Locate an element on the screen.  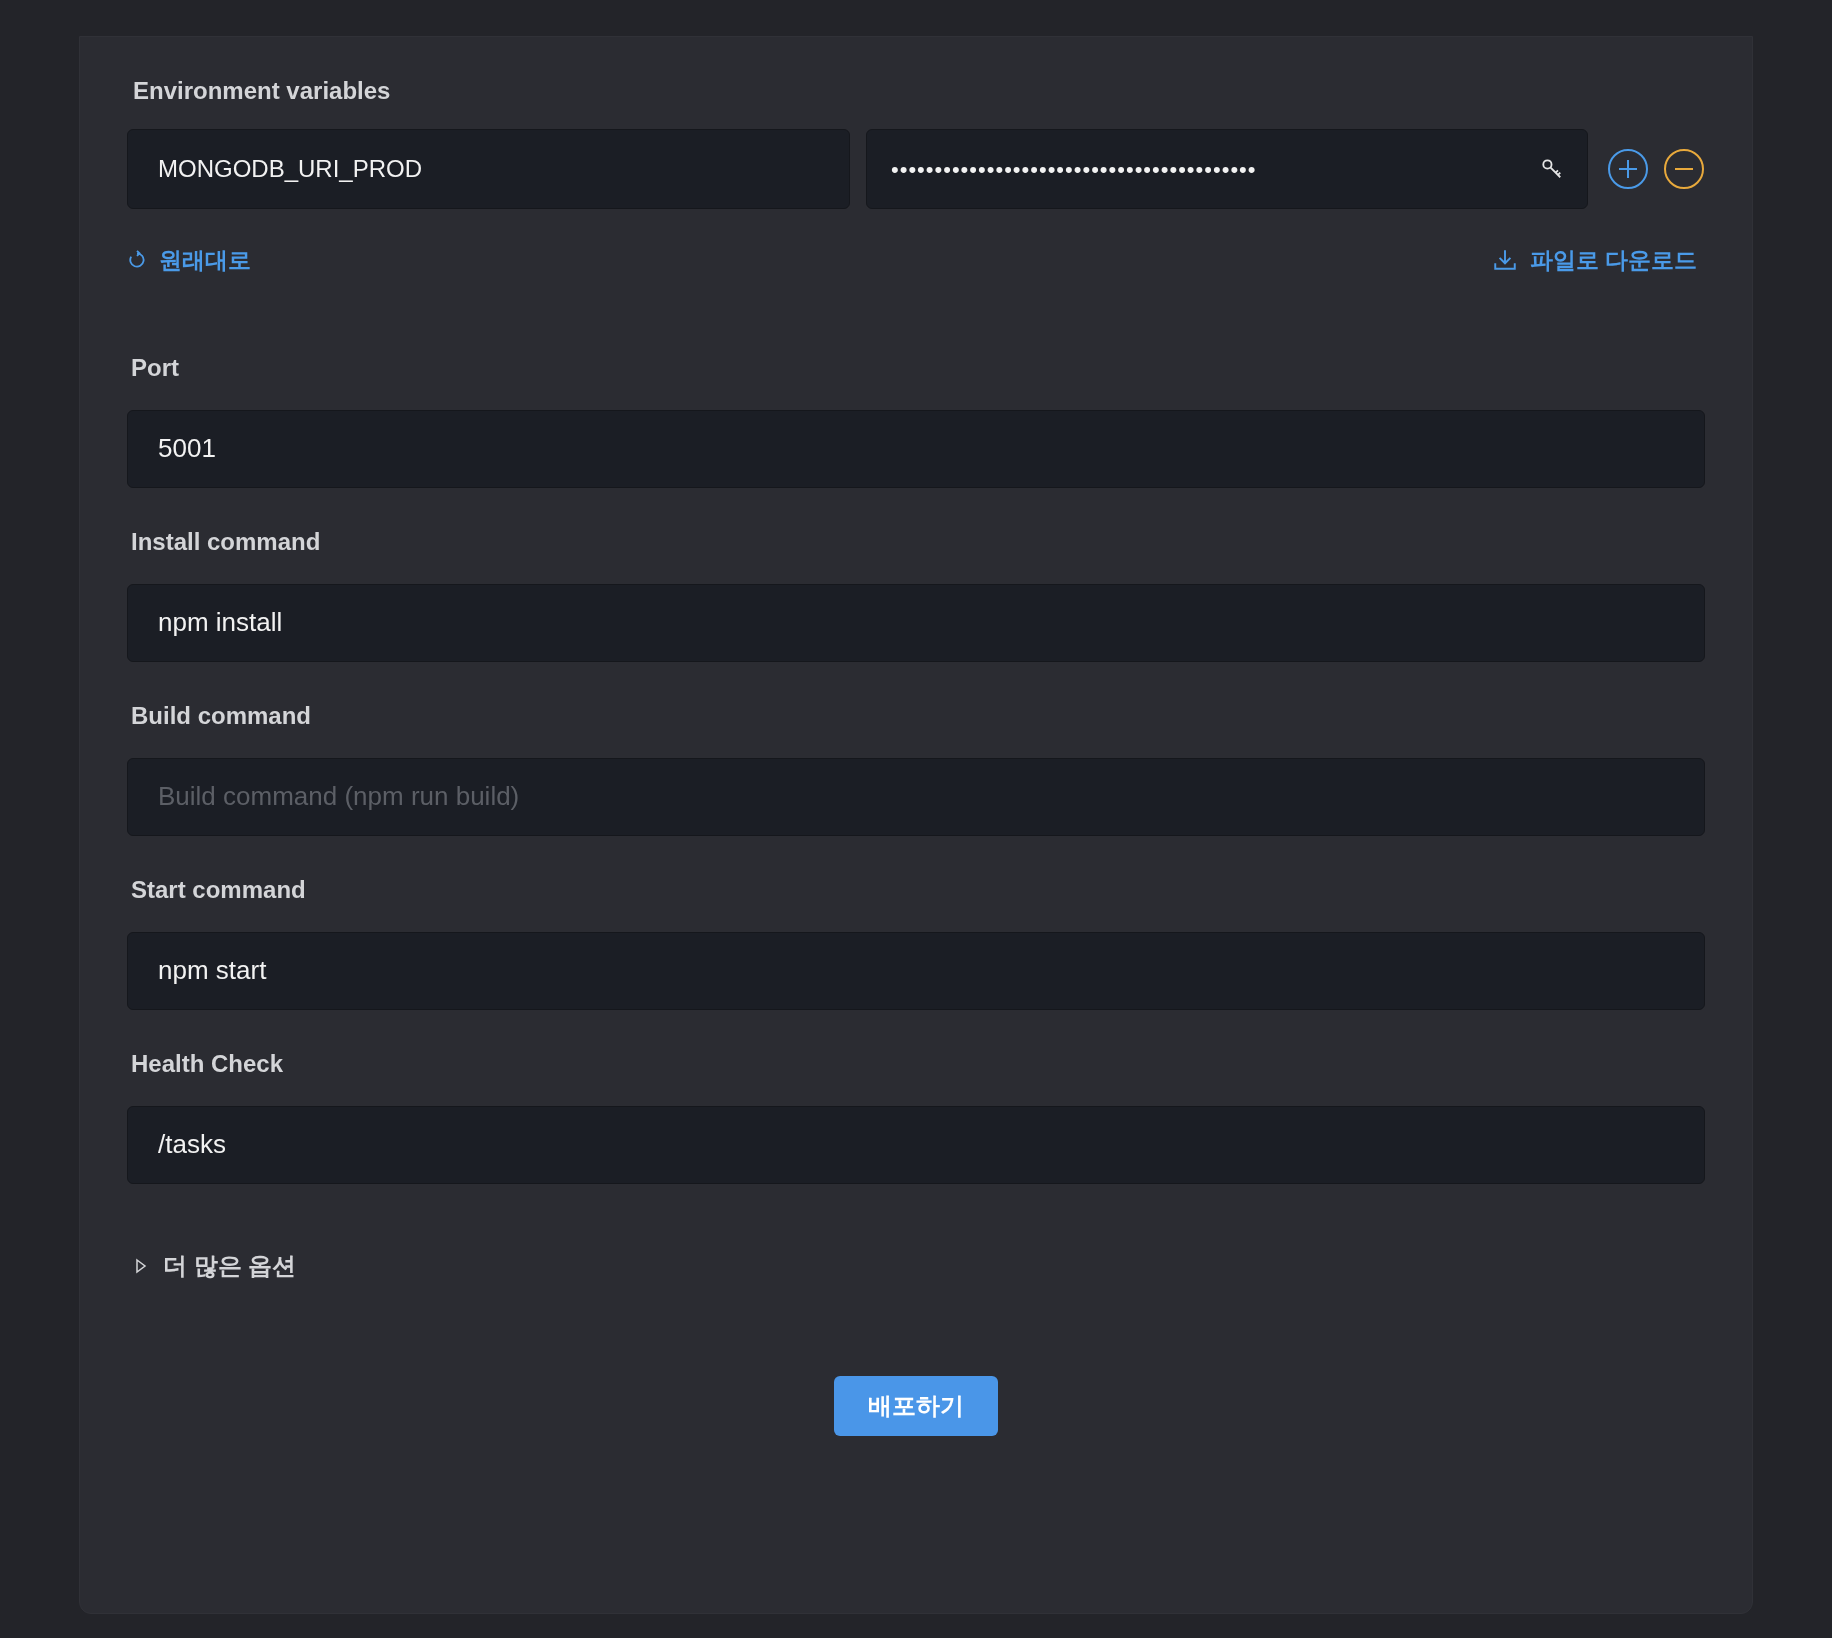
more-options-toggle: 더 많은 옵션 is located at coordinates (216, 1265).